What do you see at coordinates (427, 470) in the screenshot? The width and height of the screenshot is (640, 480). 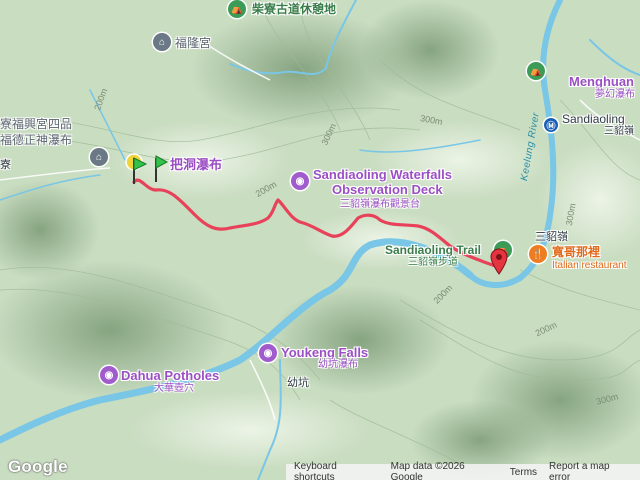 I see `map-data-text: Map data ©2026 Google` at bounding box center [427, 470].